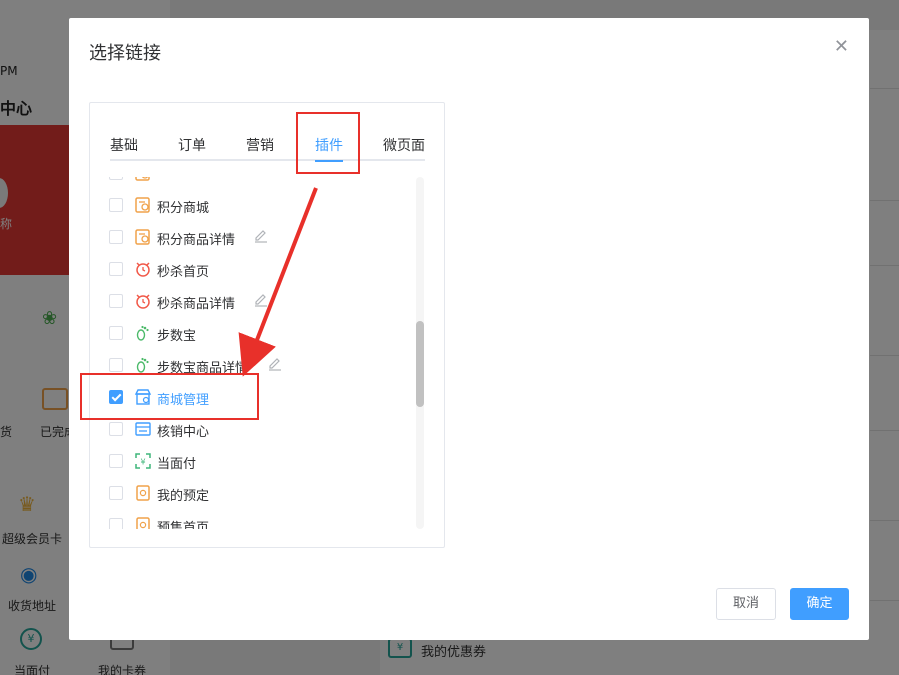 The image size is (899, 675). I want to click on link-item-label: 秒杀商品详情, so click(196, 304).